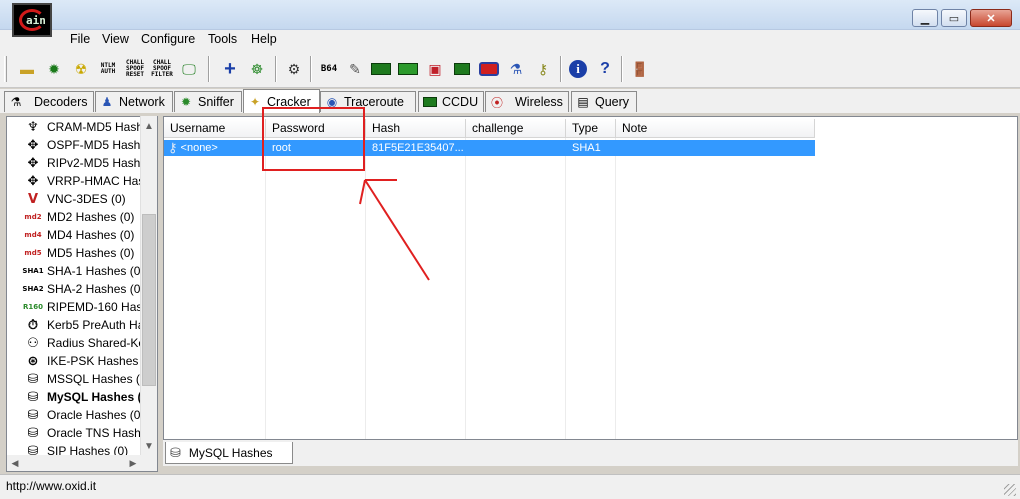  Describe the element at coordinates (416, 128) in the screenshot. I see `column-hash: Hash` at that location.